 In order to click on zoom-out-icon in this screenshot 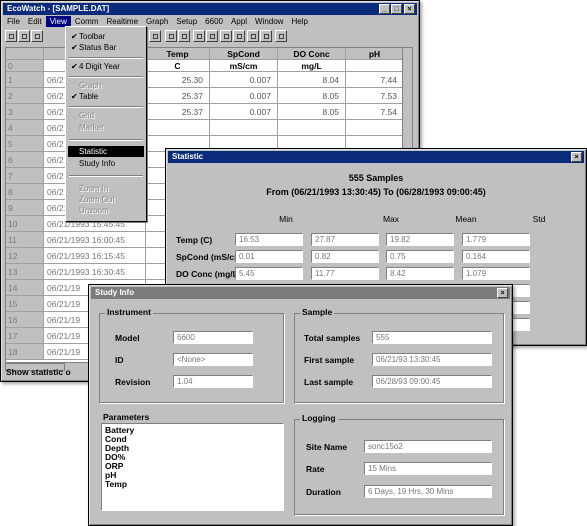, I will do `click(212, 36)`.